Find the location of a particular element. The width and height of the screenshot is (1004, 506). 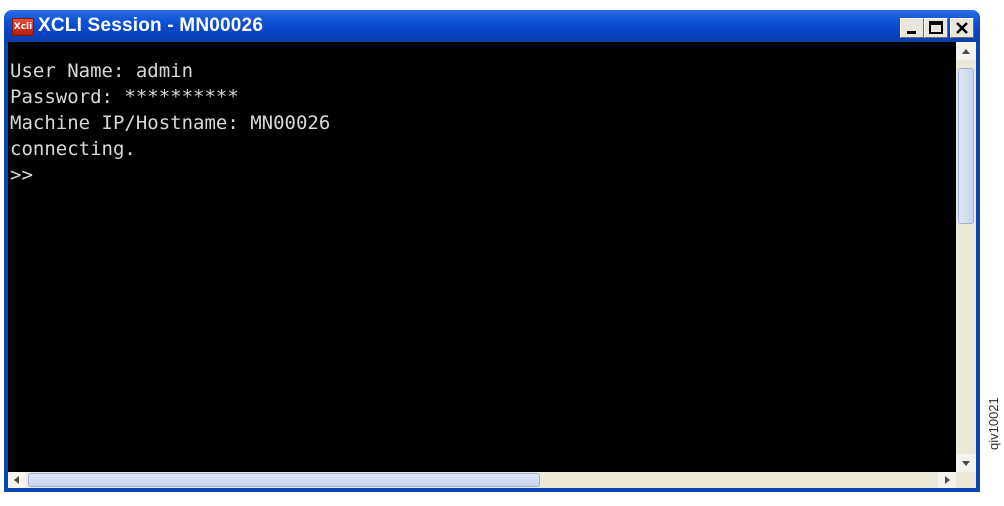

maximize-button is located at coordinates (936, 28).